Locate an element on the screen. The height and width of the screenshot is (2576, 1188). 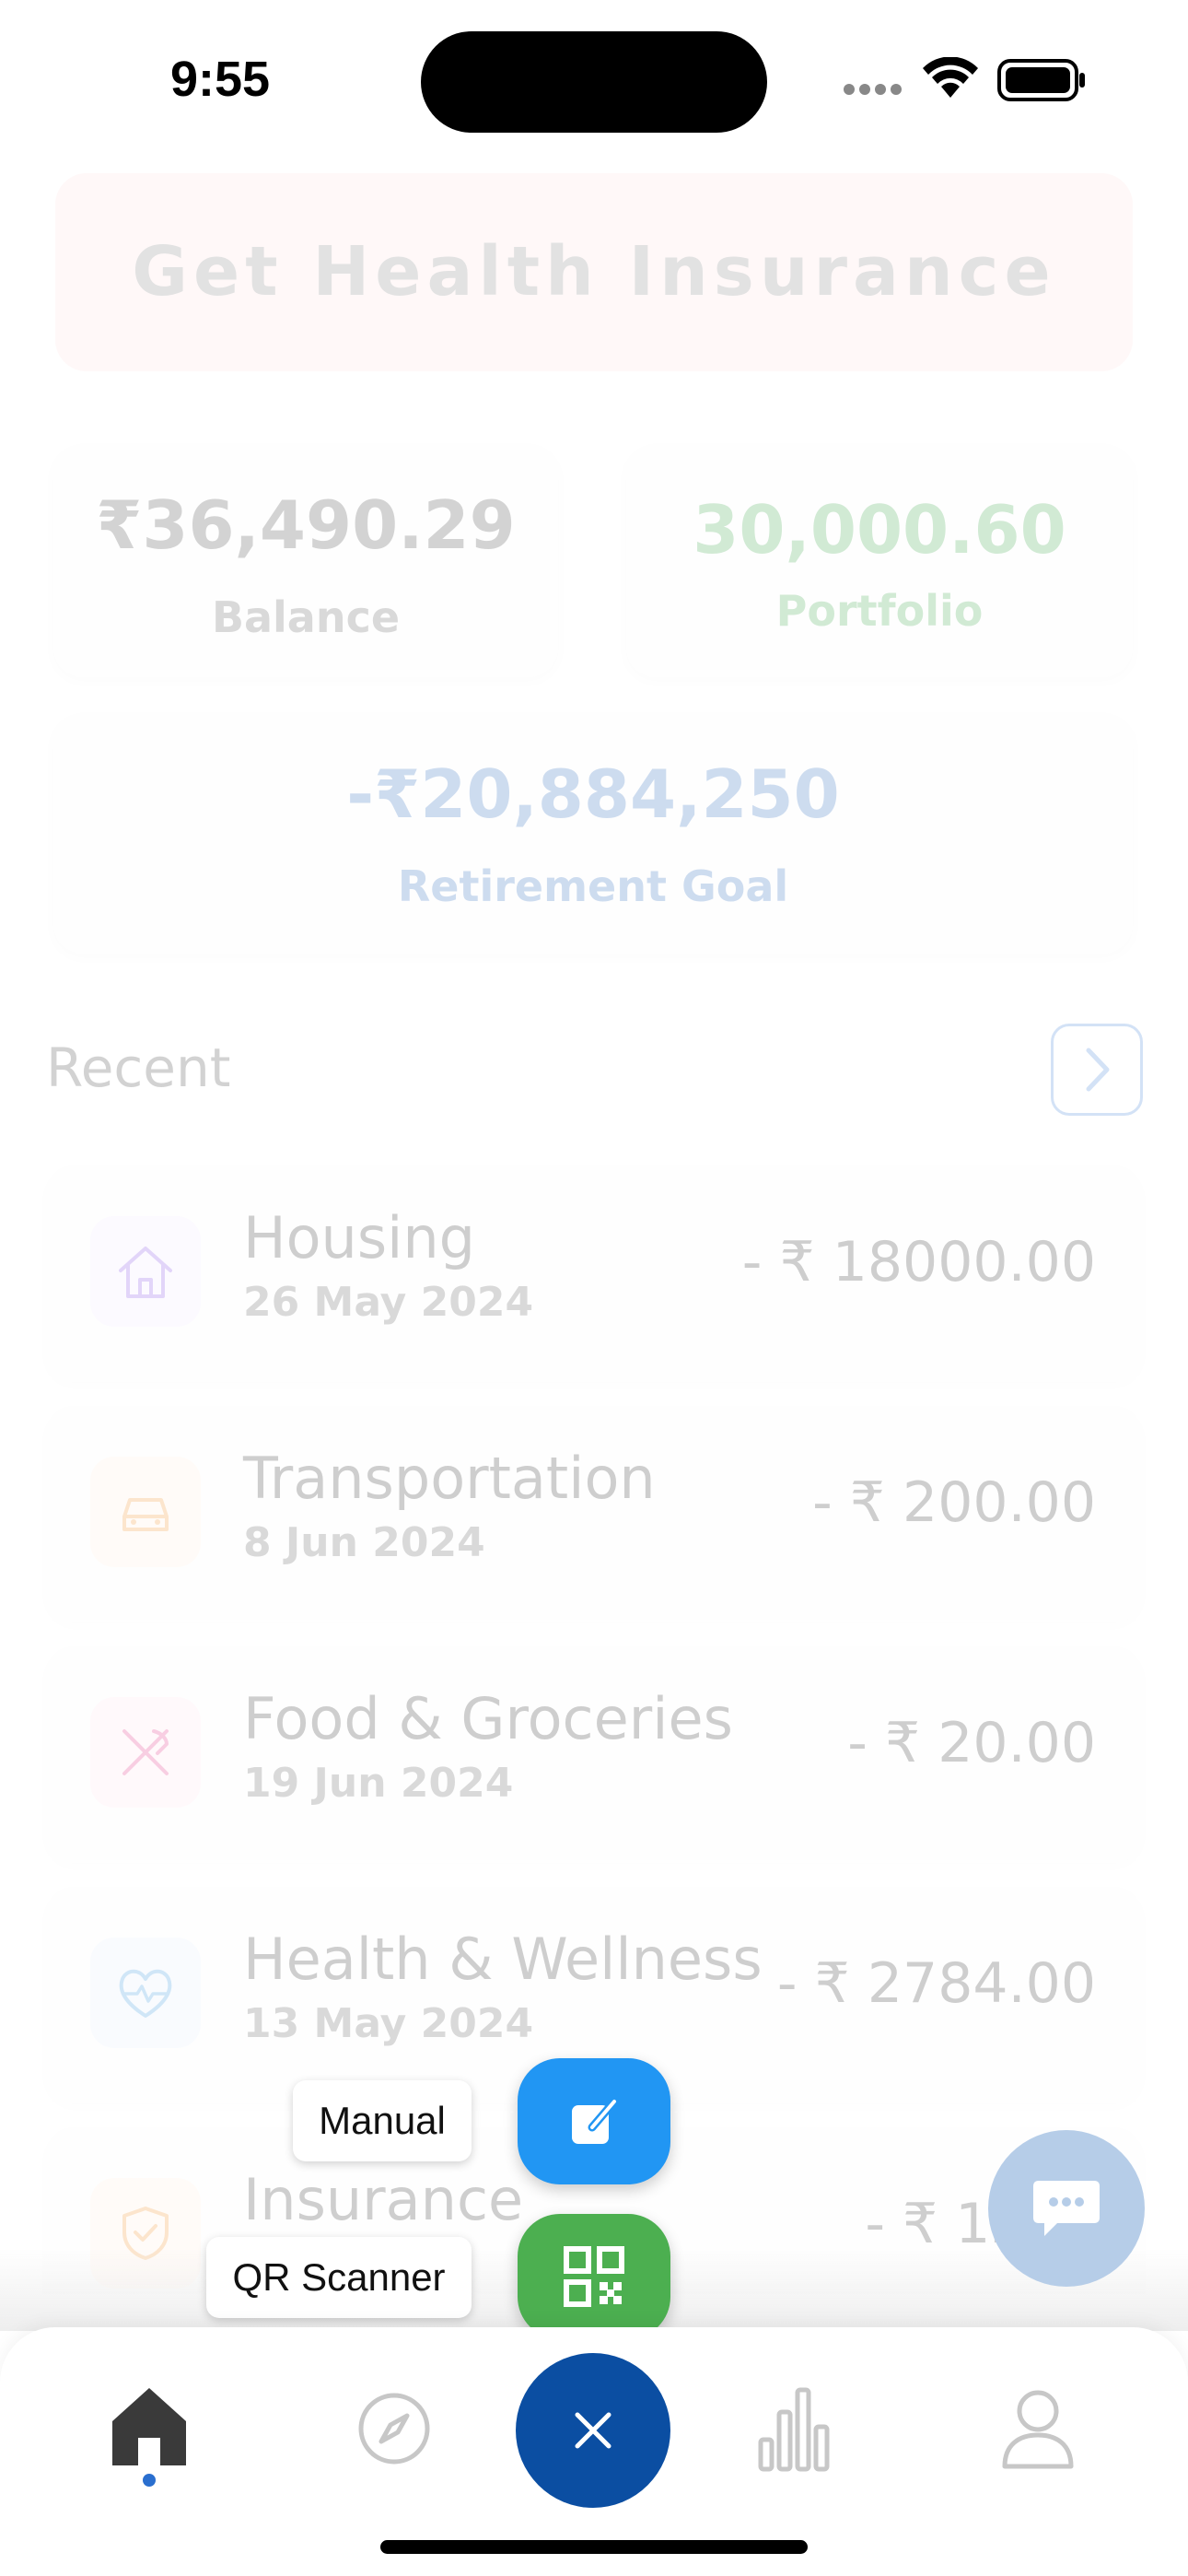
recent-title: Recent is located at coordinates (138, 1067).